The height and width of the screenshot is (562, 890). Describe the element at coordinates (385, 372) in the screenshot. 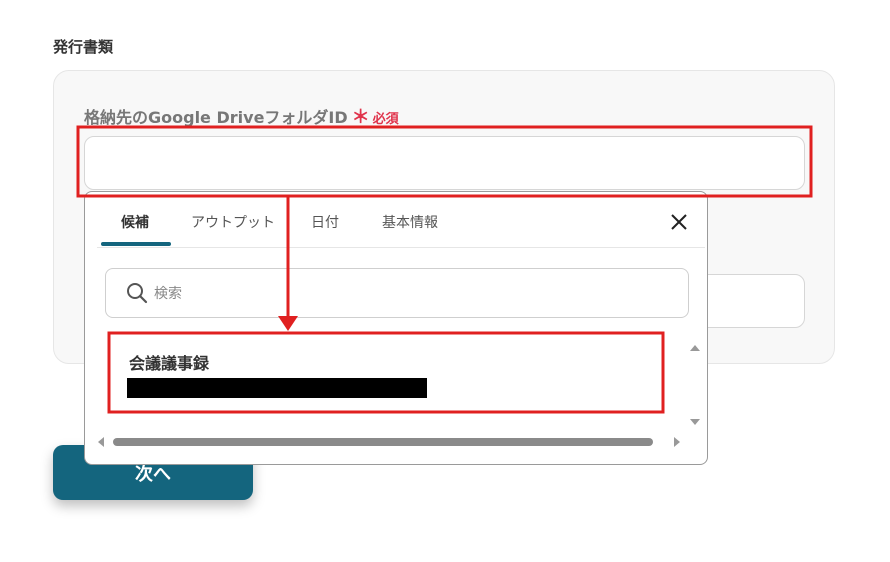

I see `list-item: 会議議事録` at that location.